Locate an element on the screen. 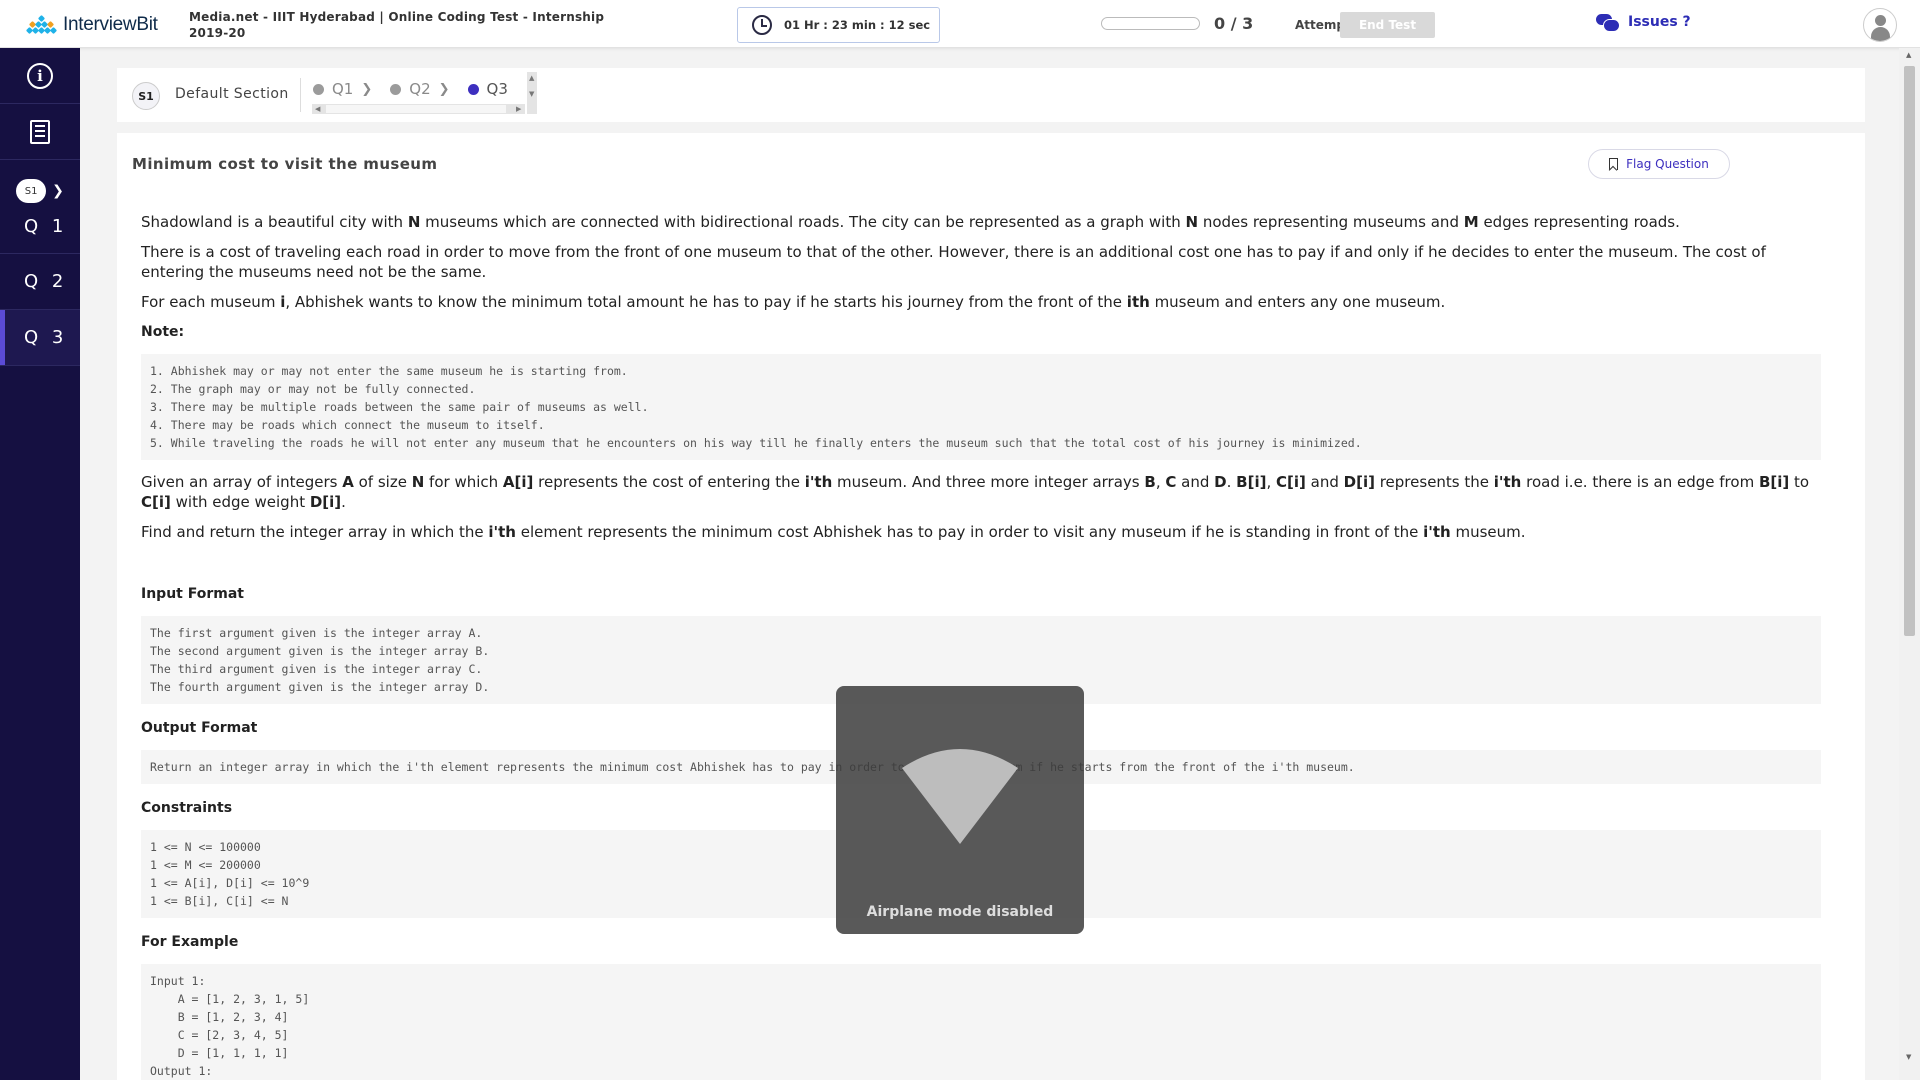  clock-icon is located at coordinates (762, 25).